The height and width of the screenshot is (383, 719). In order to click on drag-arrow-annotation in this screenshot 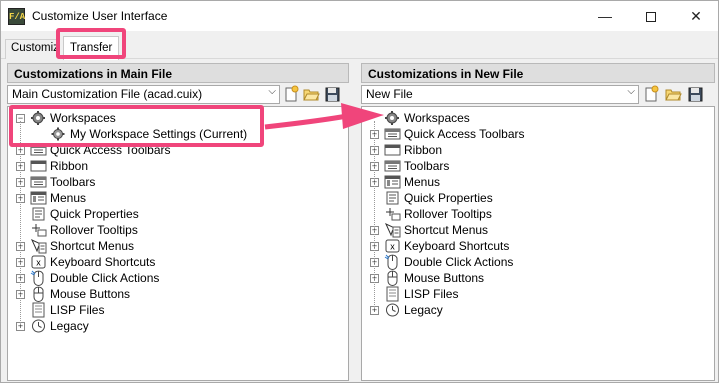, I will do `click(324, 116)`.